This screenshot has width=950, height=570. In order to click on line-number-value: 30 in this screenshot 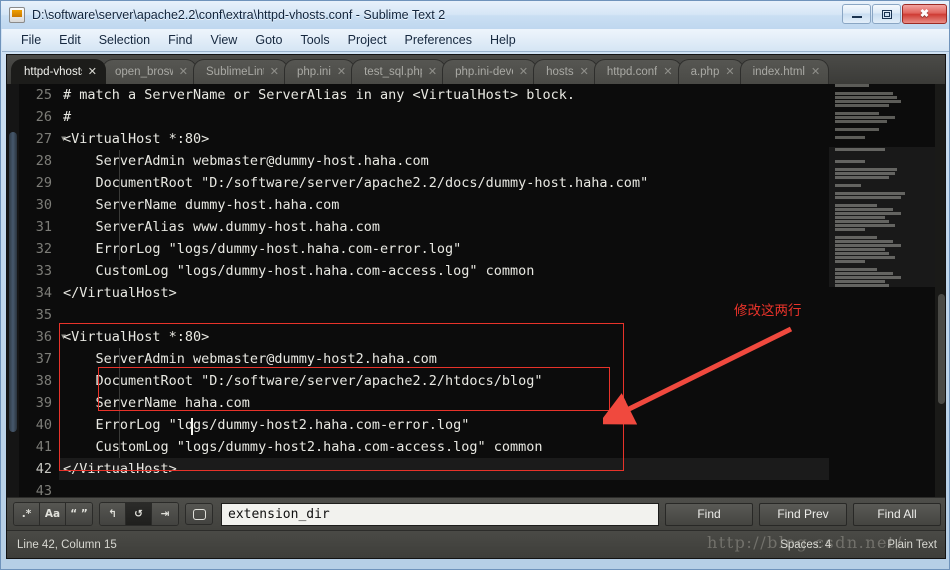, I will do `click(43, 205)`.